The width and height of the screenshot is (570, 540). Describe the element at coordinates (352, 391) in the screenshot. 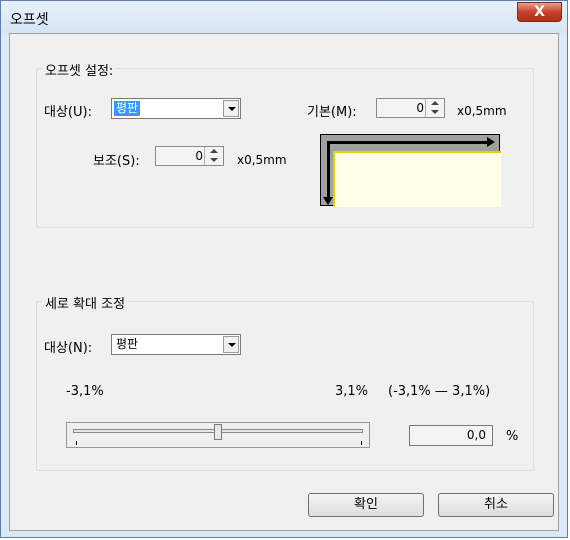

I see `stretch-max-label: 3,1%` at that location.